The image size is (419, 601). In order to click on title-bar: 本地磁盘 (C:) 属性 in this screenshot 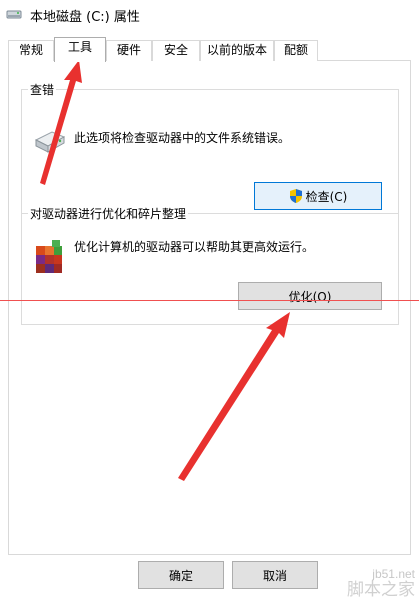, I will do `click(209, 15)`.